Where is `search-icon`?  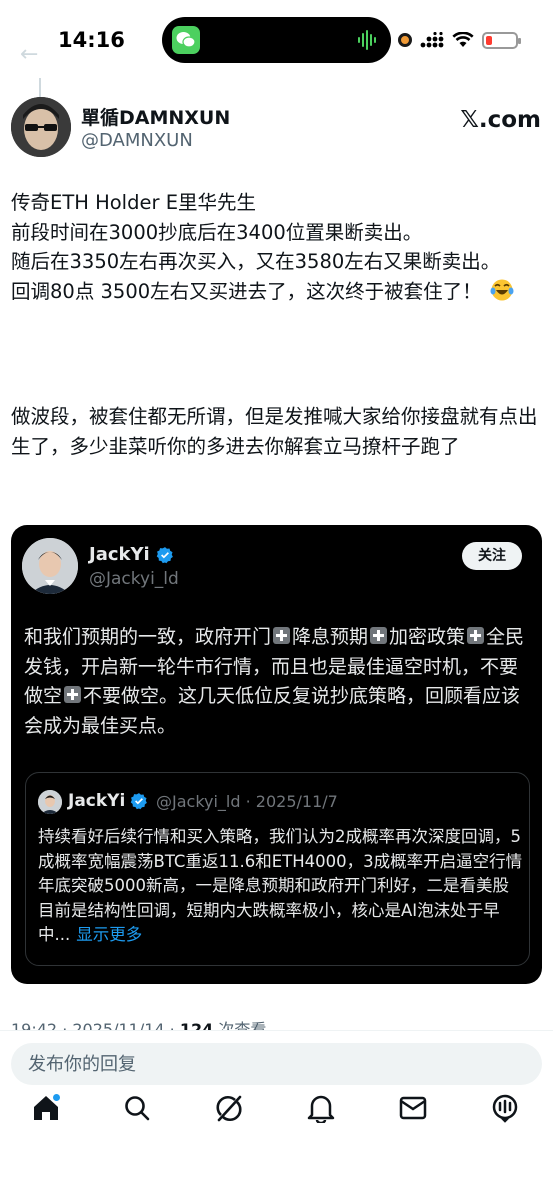
search-icon is located at coordinates (137, 1108).